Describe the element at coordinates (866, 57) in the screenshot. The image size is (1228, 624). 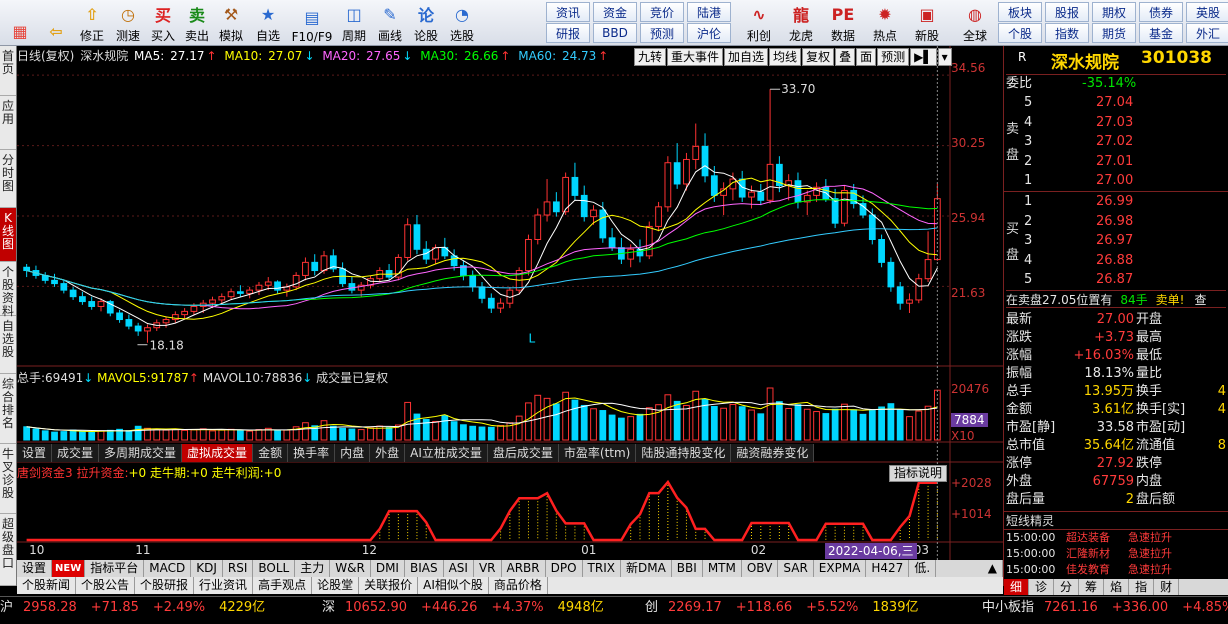
I see `chart-tab: 面` at that location.